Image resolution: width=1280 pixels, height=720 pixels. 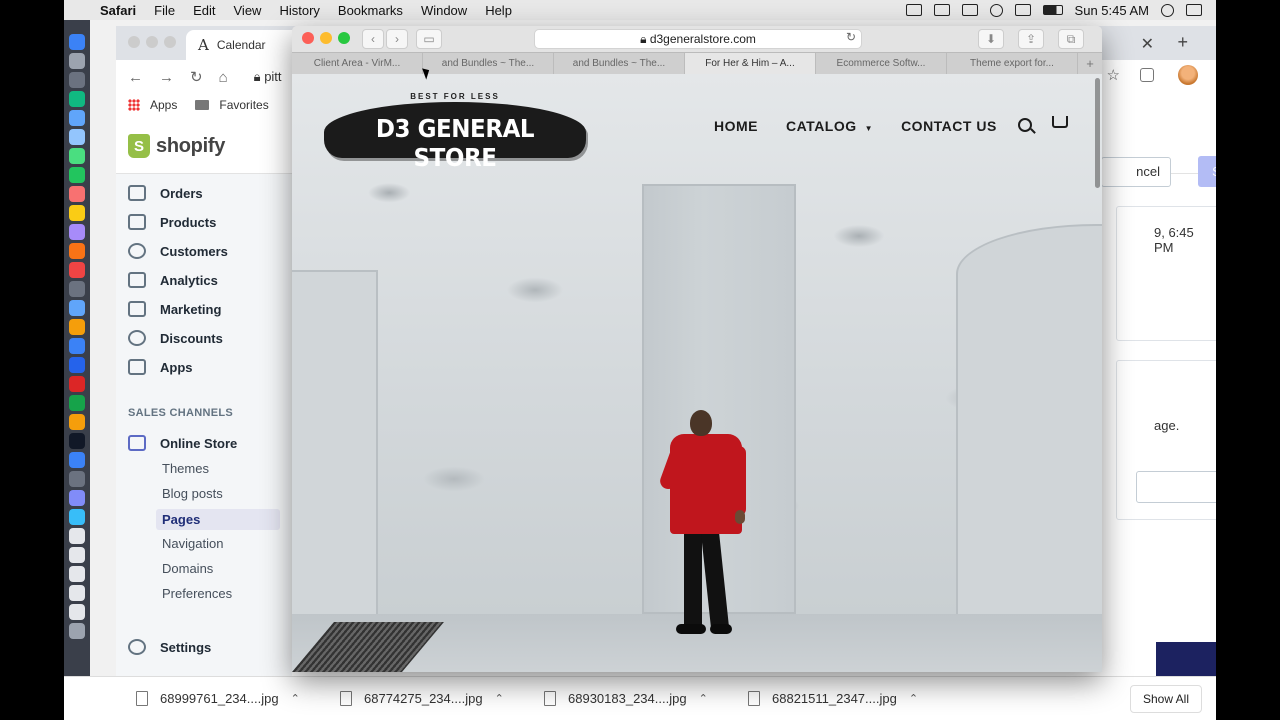 What do you see at coordinates (969, 10) in the screenshot?
I see `d3-app-icon` at bounding box center [969, 10].